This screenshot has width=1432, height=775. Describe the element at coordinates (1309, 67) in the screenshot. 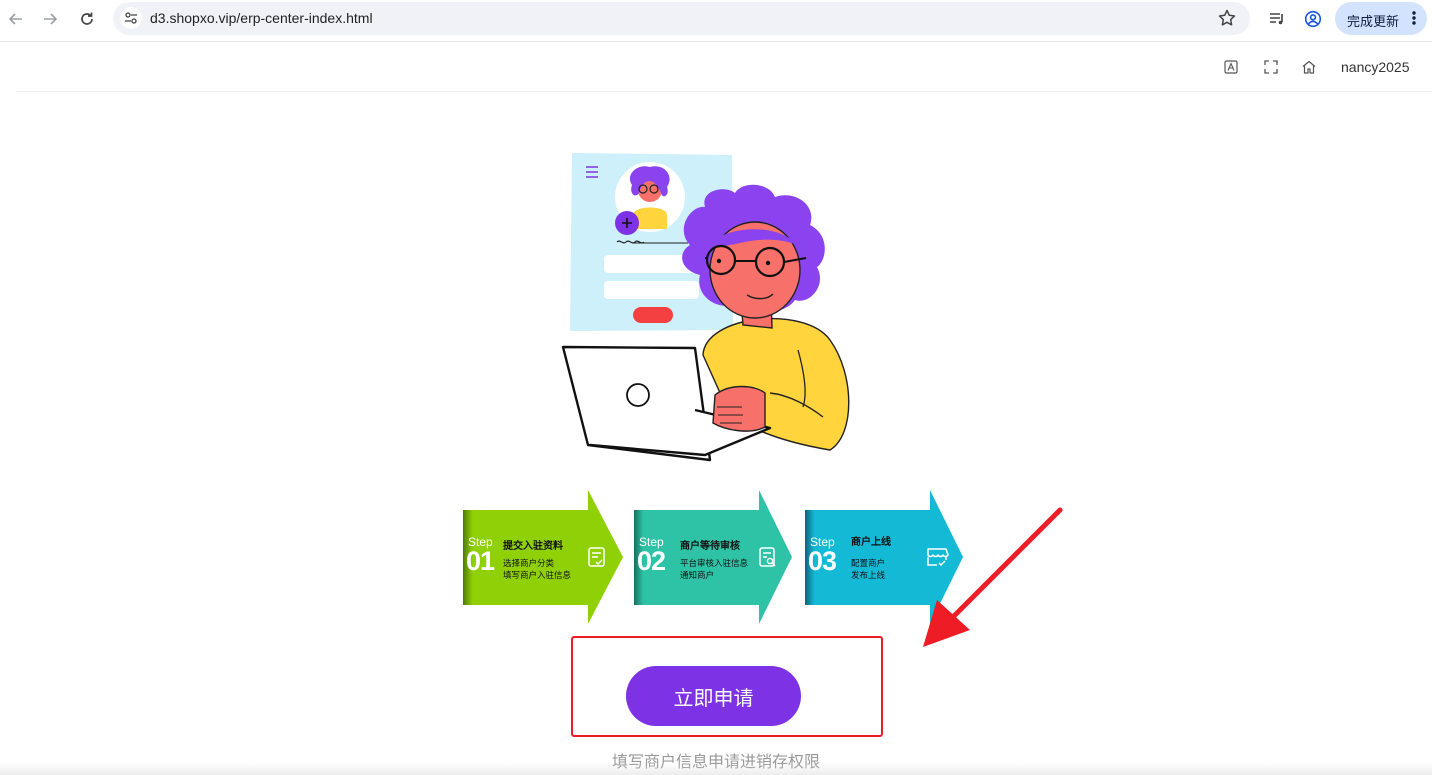

I see `home-icon` at that location.